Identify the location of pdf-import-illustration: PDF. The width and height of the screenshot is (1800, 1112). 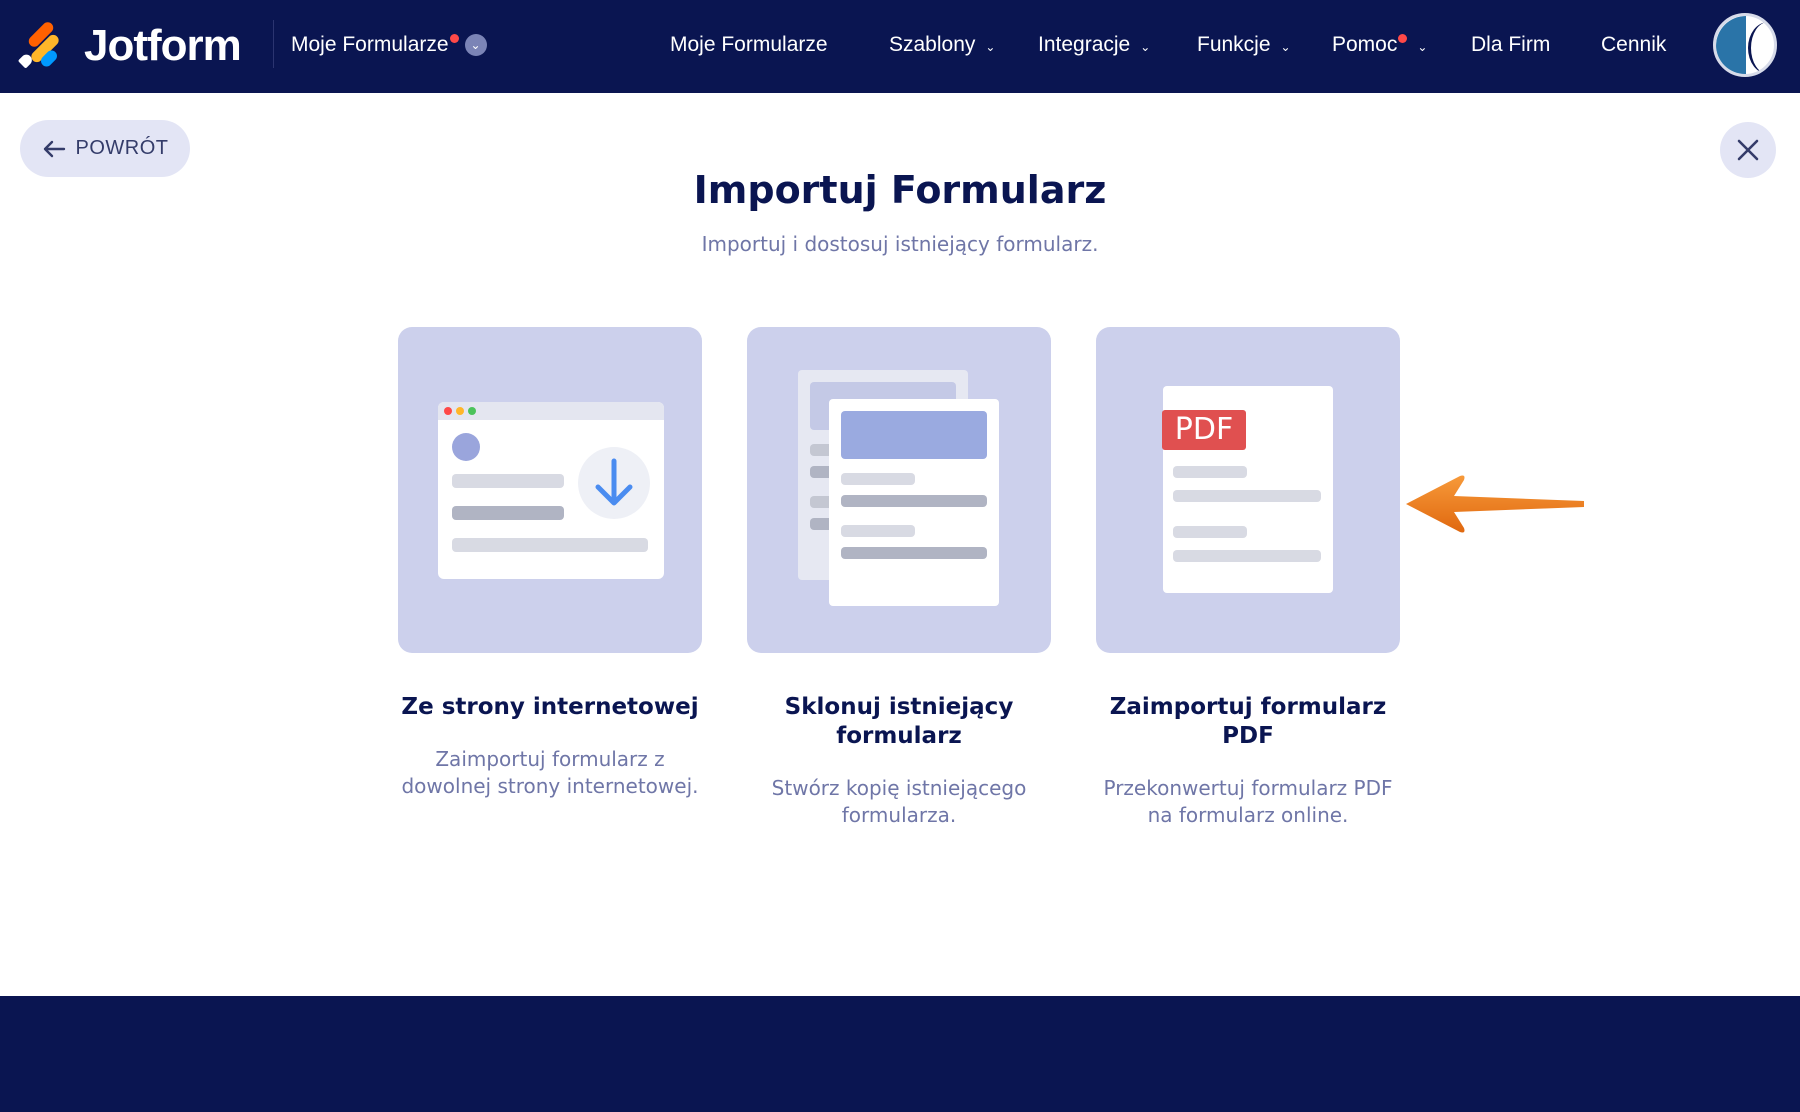
(1248, 490).